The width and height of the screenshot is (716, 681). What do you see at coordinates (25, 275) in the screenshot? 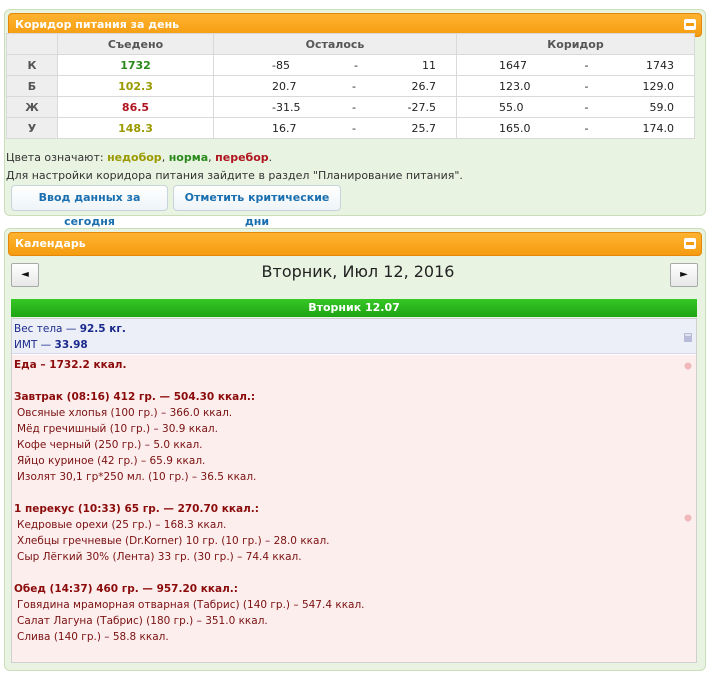
I see `prev-day-button: ◄` at bounding box center [25, 275].